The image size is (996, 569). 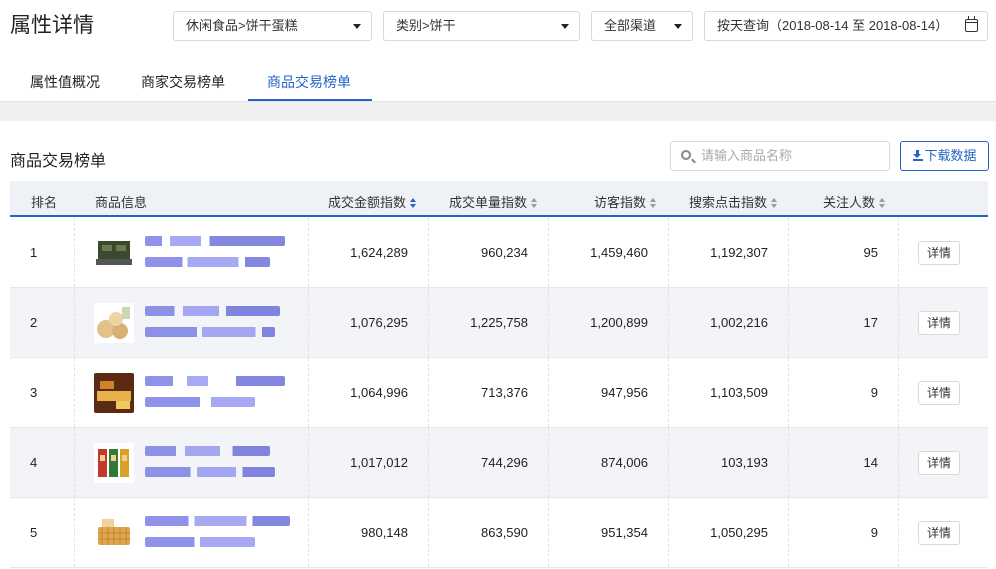 What do you see at coordinates (481, 26) in the screenshot?
I see `type-select: 类别>饼干` at bounding box center [481, 26].